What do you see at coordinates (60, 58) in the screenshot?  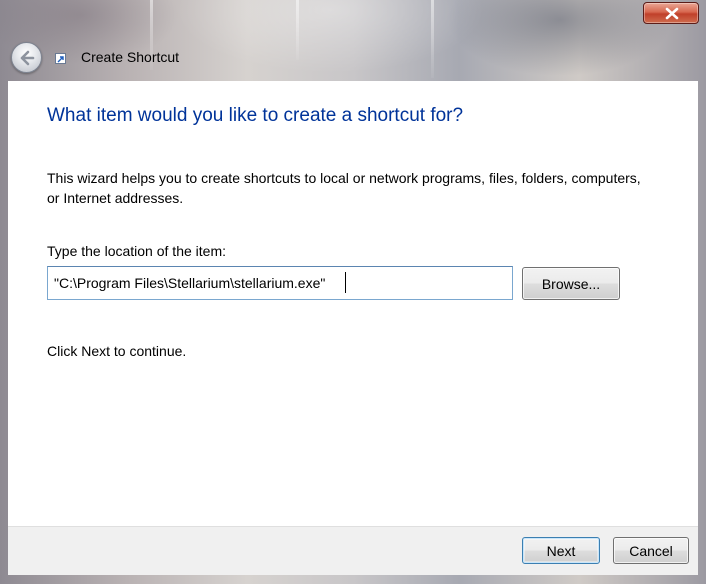 I see `shortcut-wizard-icon` at bounding box center [60, 58].